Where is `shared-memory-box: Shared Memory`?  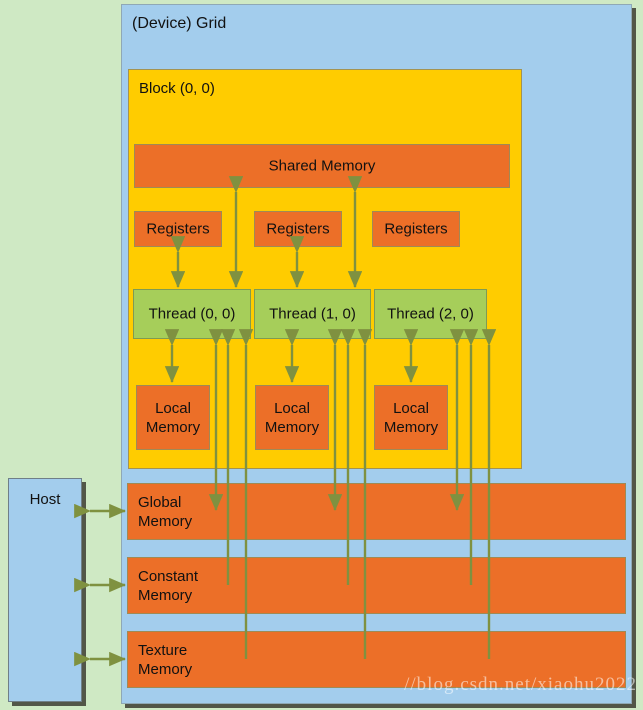
shared-memory-box: Shared Memory is located at coordinates (322, 166).